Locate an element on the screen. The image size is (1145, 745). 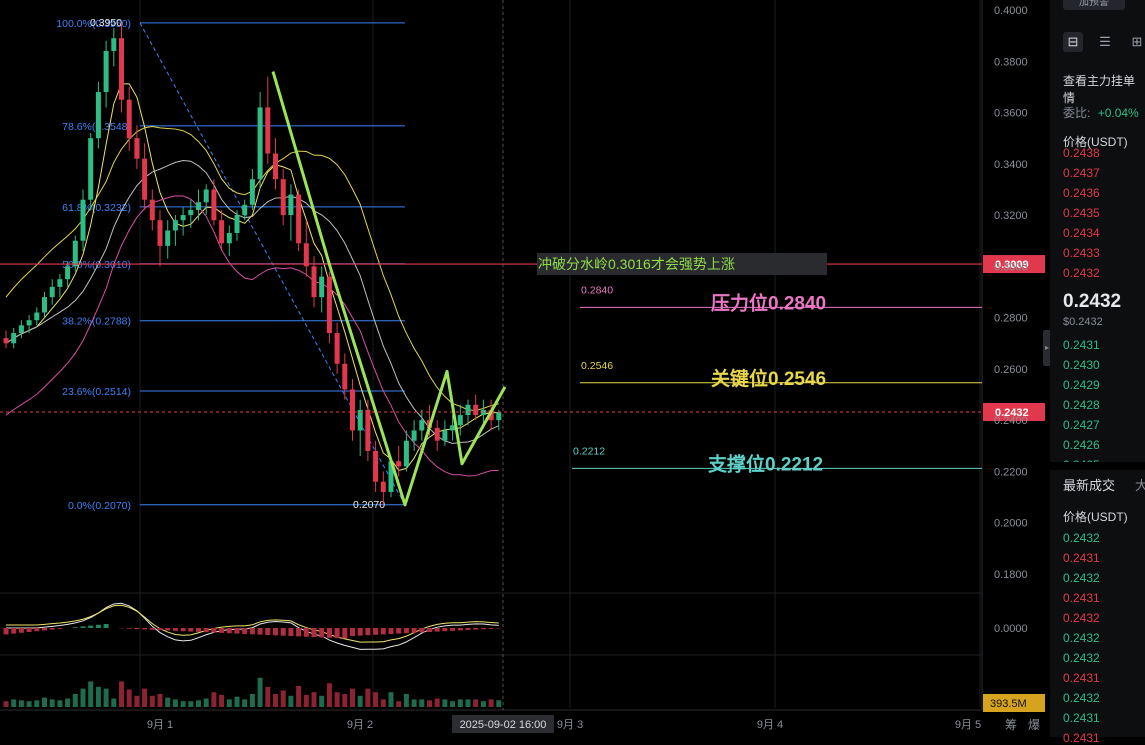
ratio-label: 委比: +0.04% is located at coordinates (1101, 112).